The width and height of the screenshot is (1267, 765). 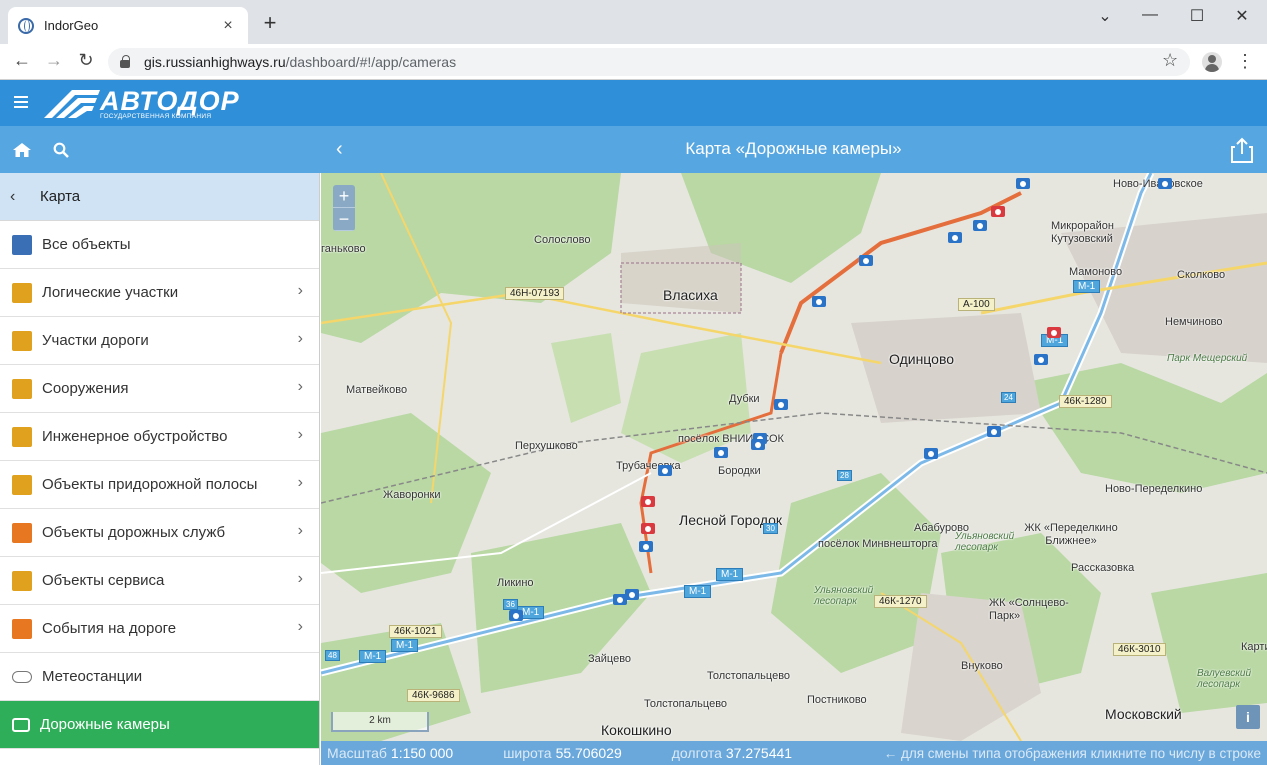 I want to click on map-icon, so click(x=22, y=244).